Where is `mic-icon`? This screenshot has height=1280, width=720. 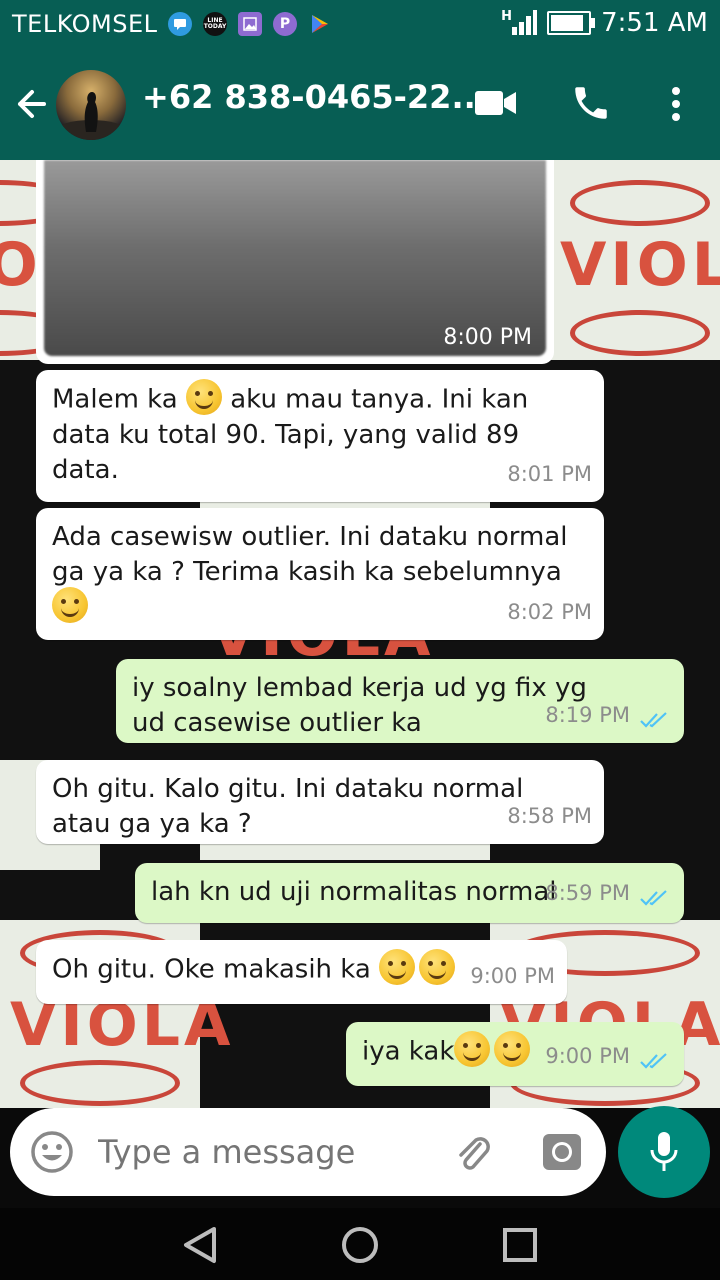
mic-icon is located at coordinates (664, 1151).